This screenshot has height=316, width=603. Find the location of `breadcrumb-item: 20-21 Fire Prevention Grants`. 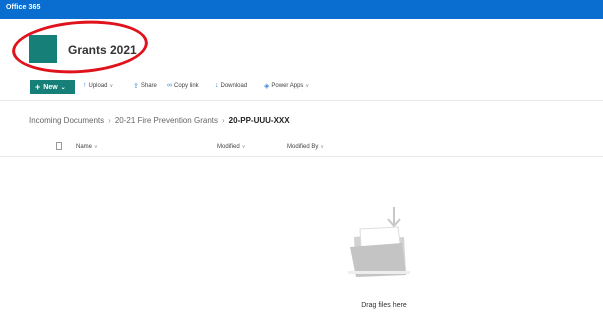

breadcrumb-item: 20-21 Fire Prevention Grants is located at coordinates (166, 120).